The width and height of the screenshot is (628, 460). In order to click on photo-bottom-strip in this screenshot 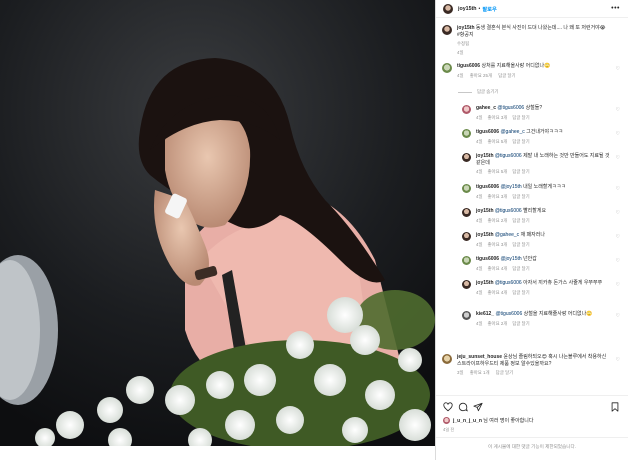, I will do `click(217, 453)`.